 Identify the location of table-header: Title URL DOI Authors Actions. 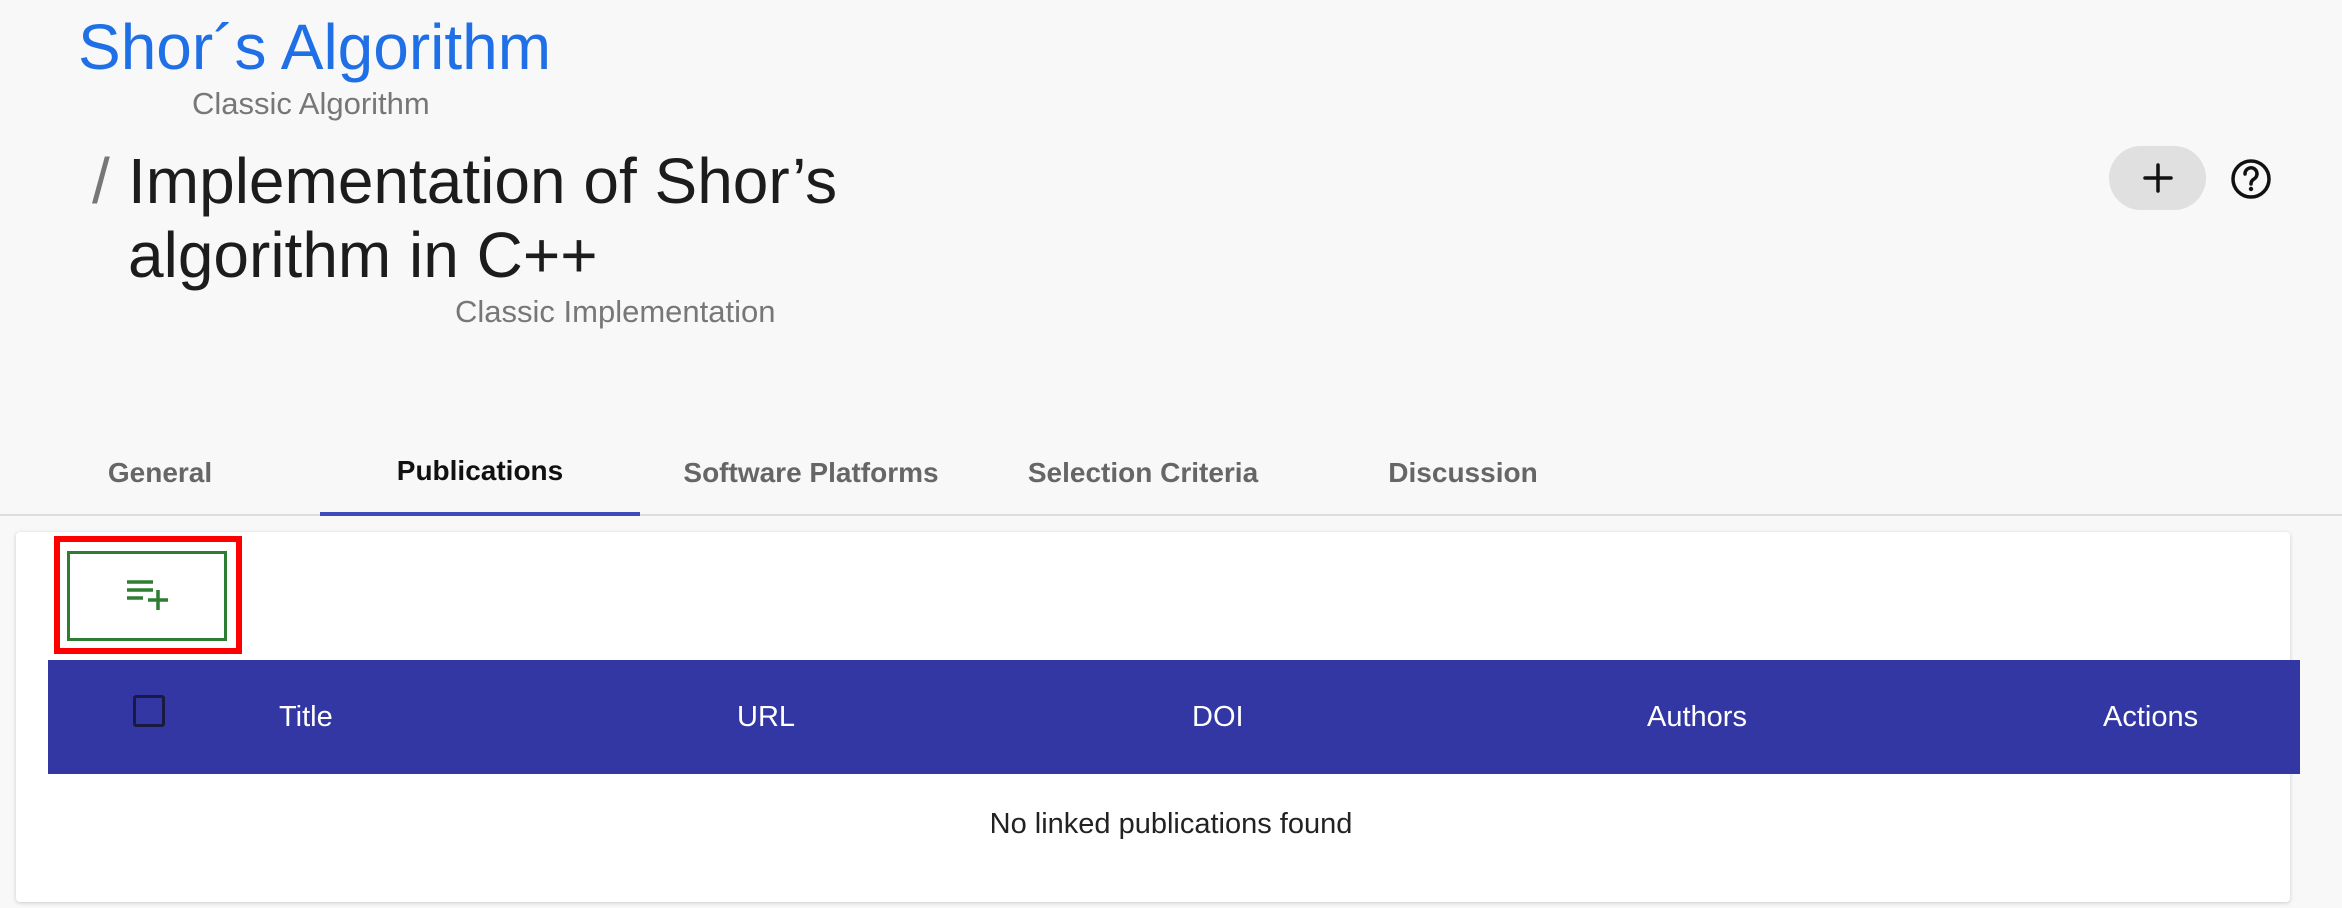
(1174, 717).